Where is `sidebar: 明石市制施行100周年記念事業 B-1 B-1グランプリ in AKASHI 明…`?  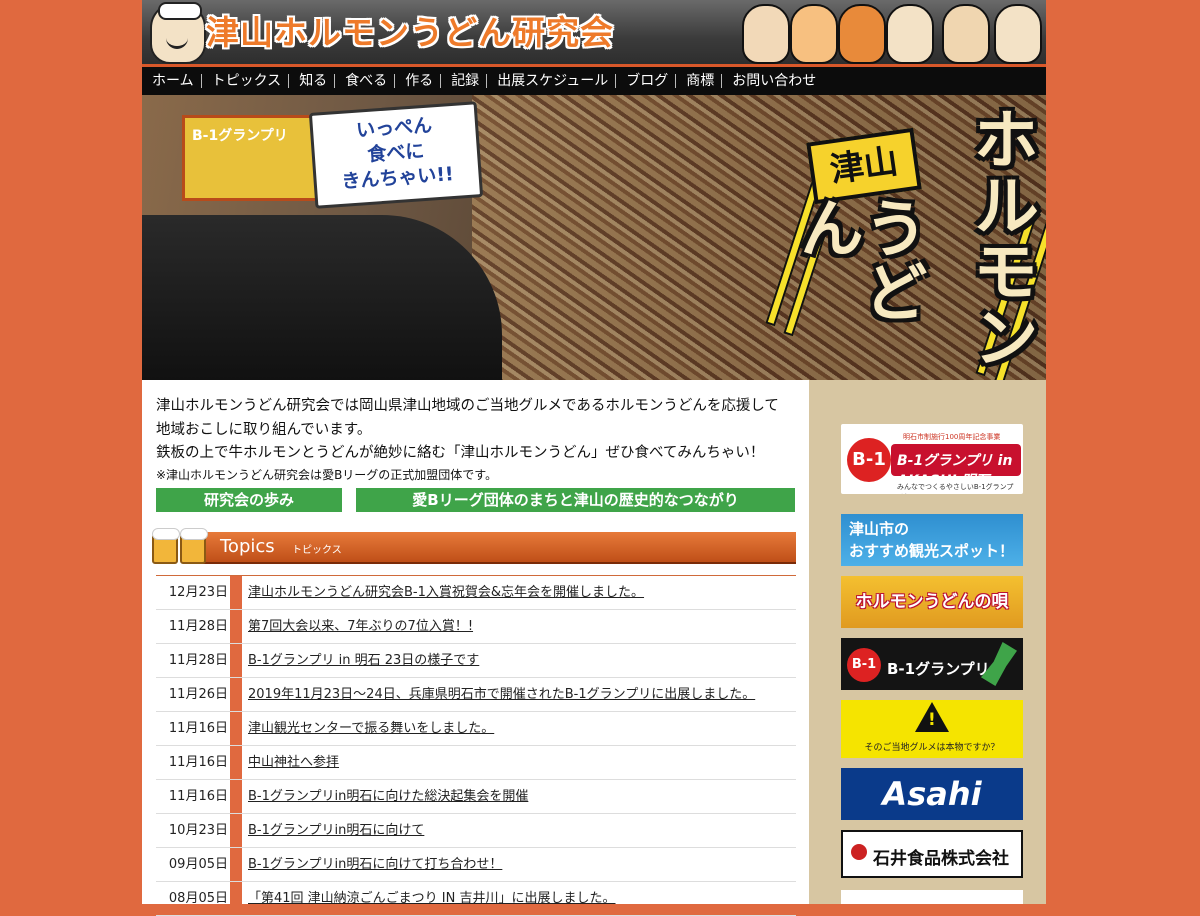 sidebar: 明石市制施行100周年記念事業 B-1 B-1グランプリ in AKASHI 明… is located at coordinates (927, 642).